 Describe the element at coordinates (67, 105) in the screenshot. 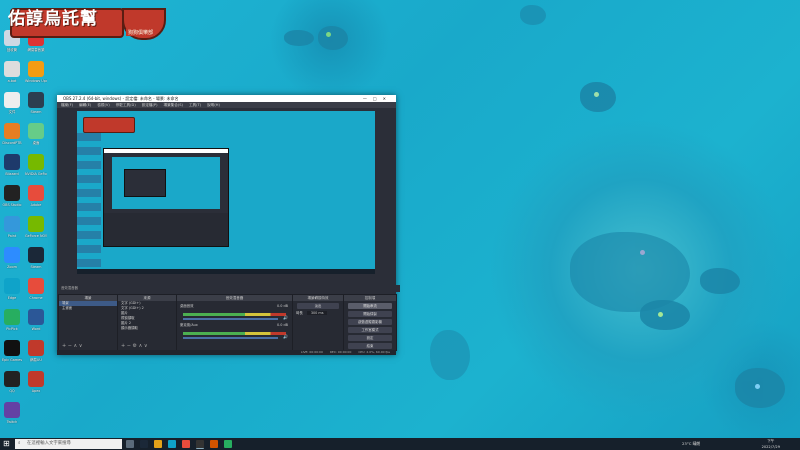

I see `menu-item: 檔案(F)` at that location.